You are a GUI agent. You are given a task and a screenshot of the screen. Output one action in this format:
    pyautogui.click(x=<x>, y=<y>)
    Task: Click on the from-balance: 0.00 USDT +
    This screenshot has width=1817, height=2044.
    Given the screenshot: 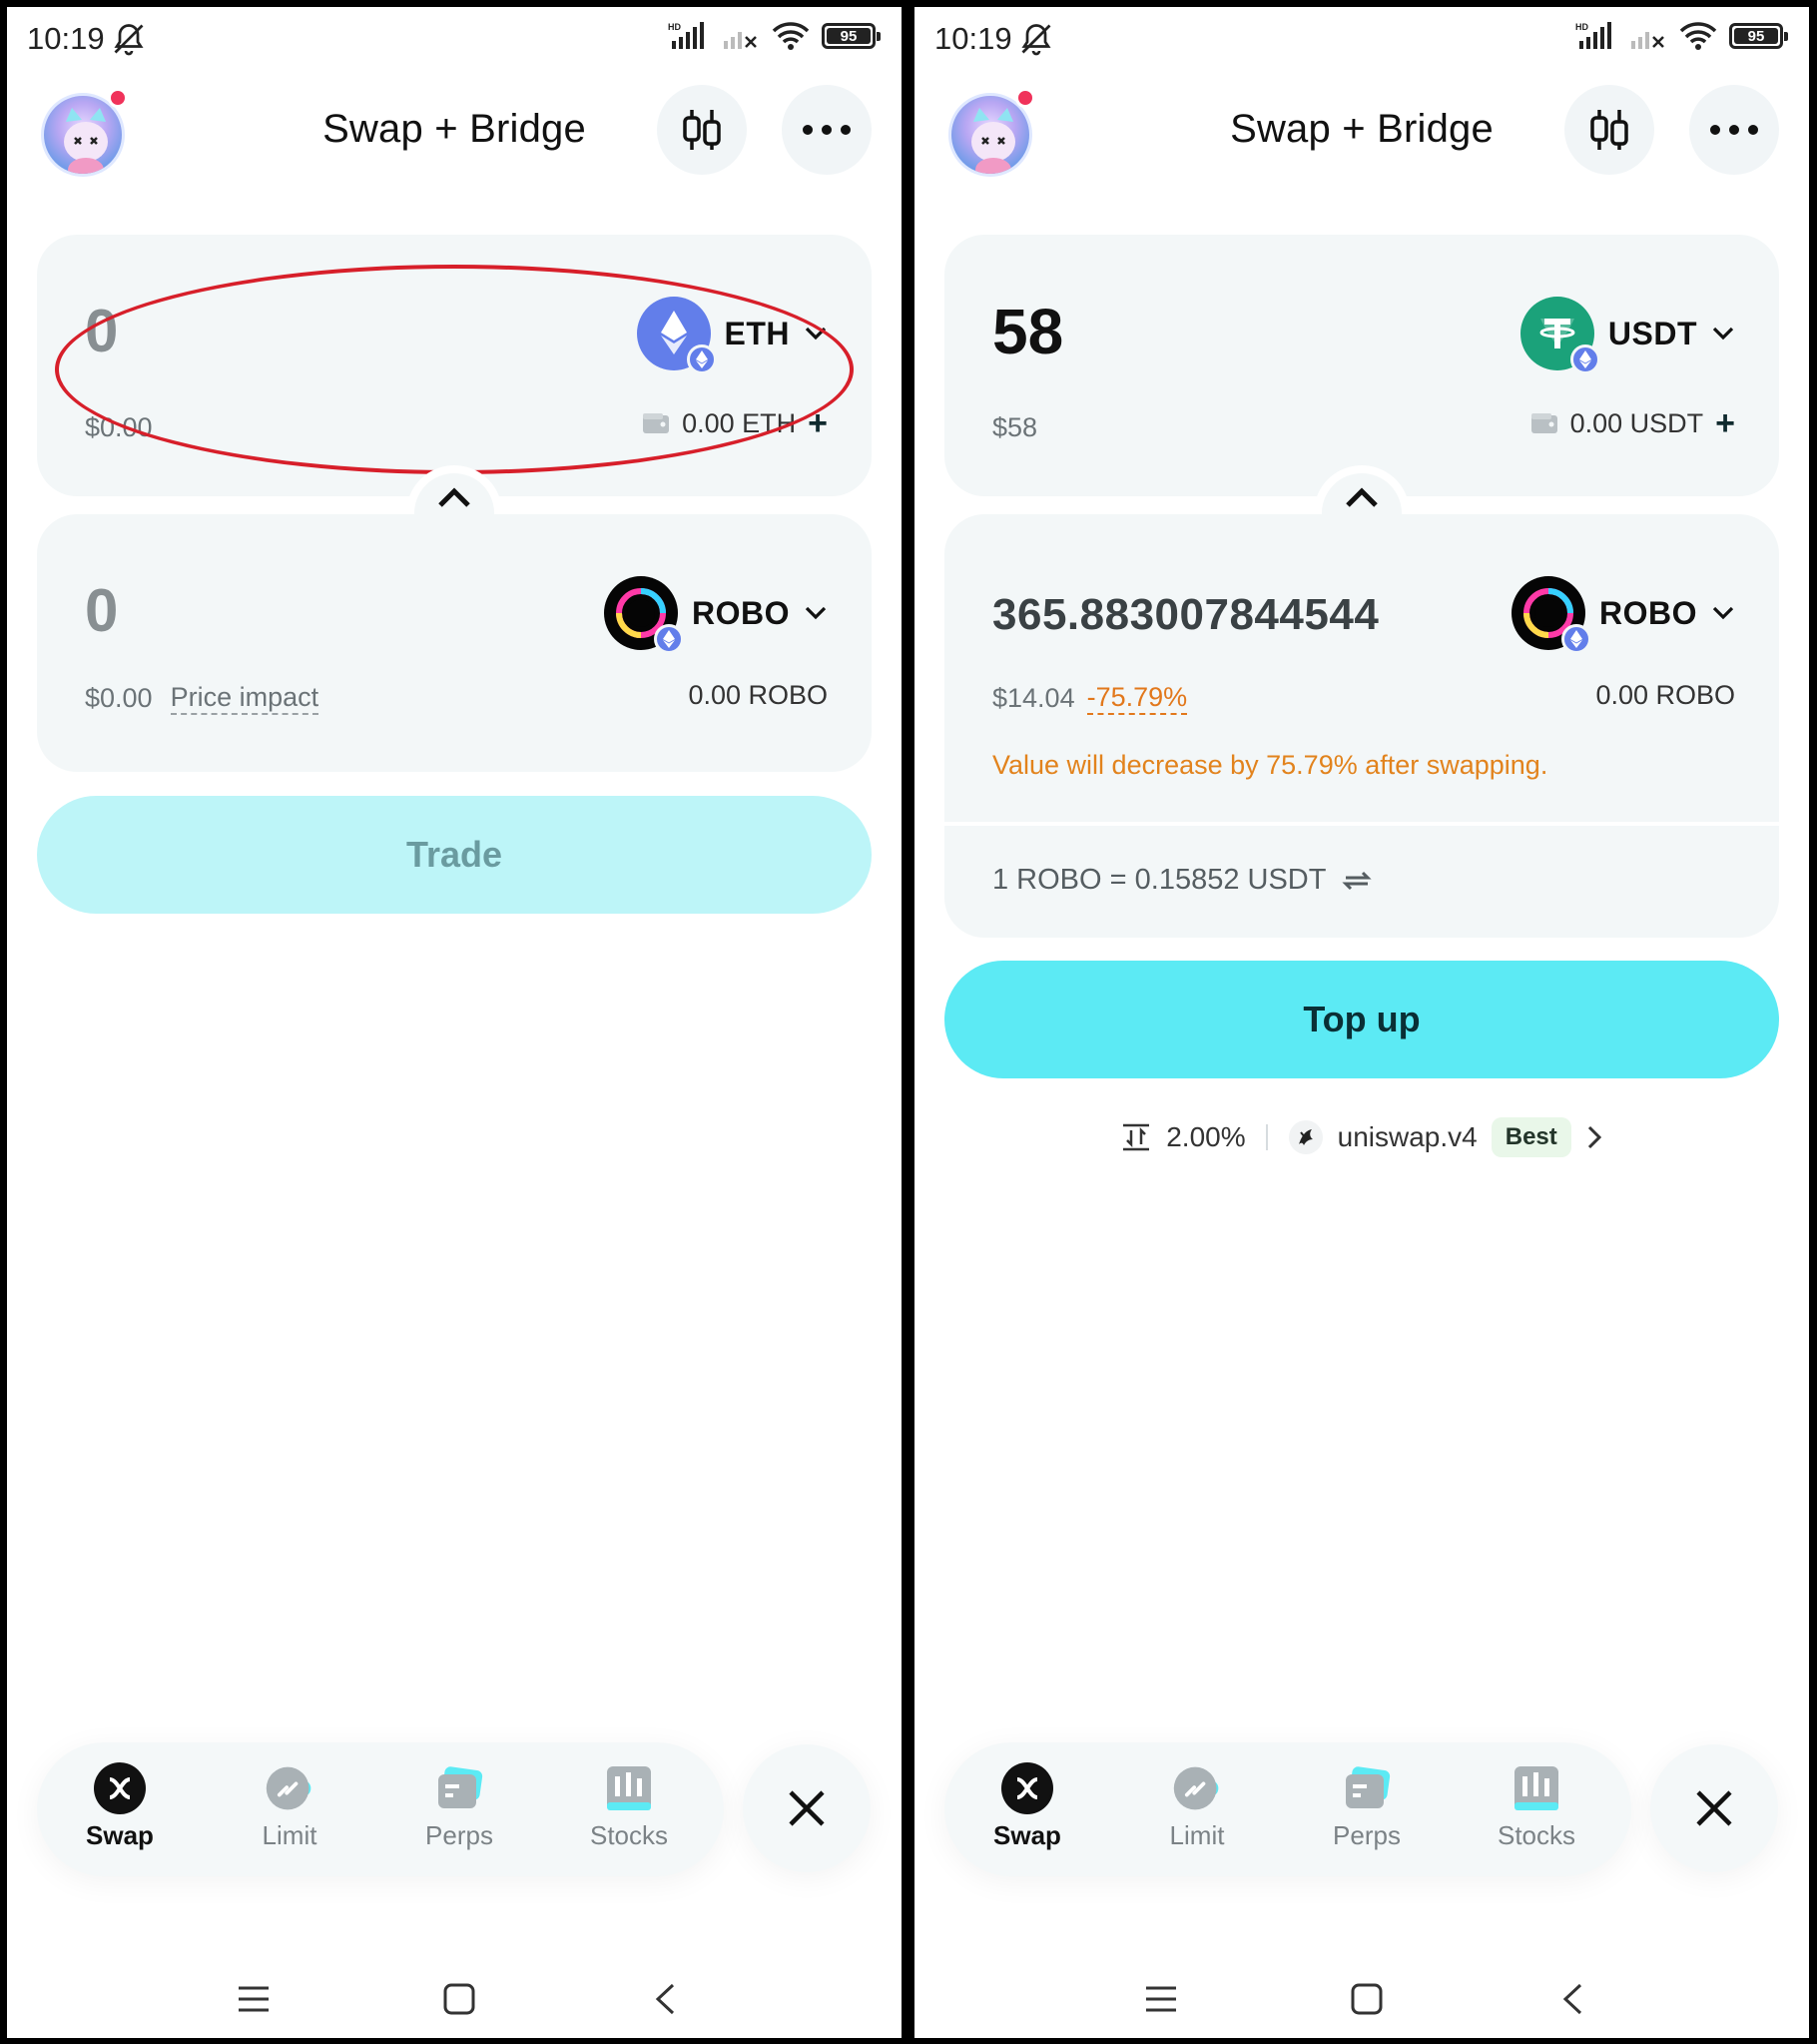 What is the action you would take?
    pyautogui.click(x=1633, y=423)
    